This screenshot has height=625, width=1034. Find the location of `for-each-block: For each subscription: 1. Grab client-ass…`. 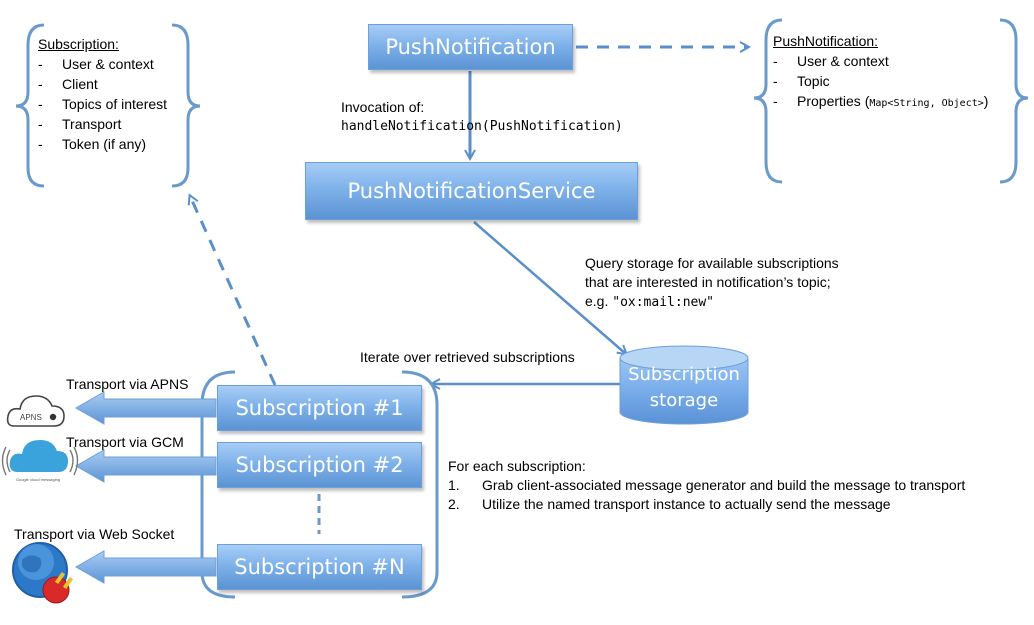

for-each-block: For each subscription: 1. Grab client-ass… is located at coordinates (706, 485).